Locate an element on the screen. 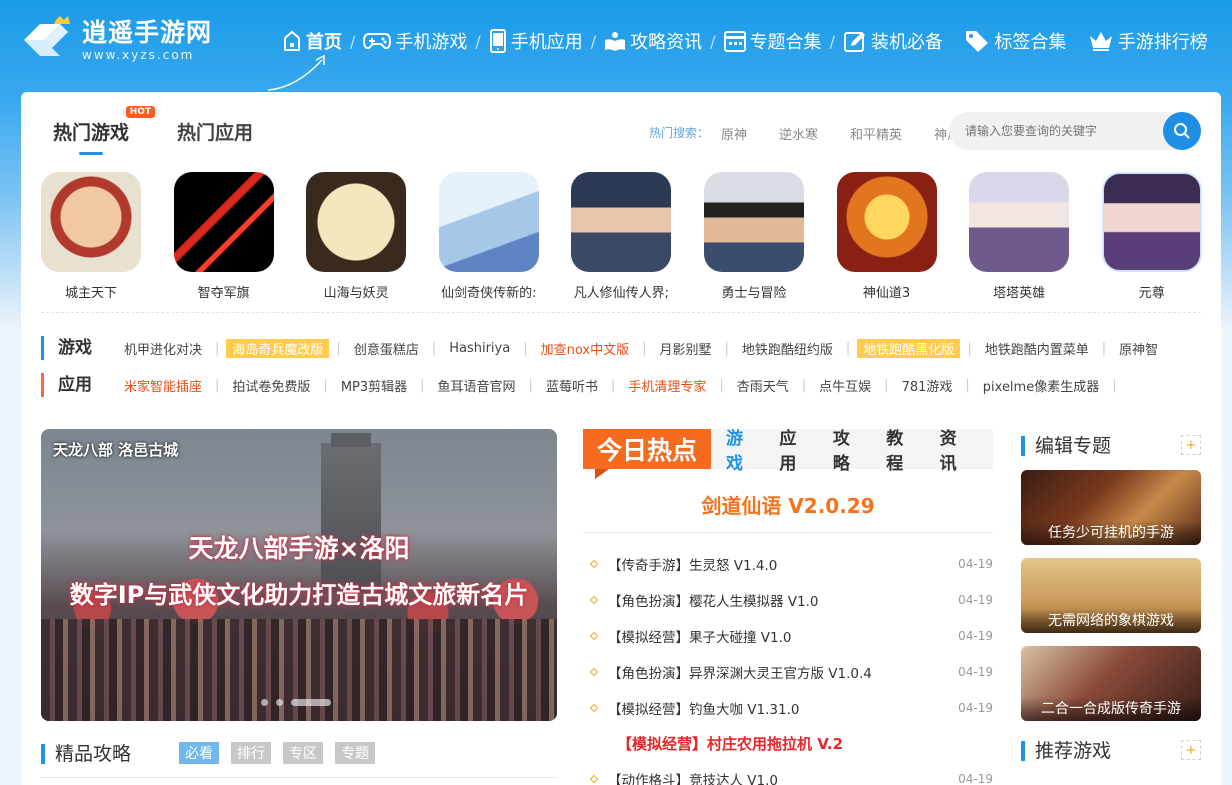 The image size is (1232, 785). game-item: 塔塔英雄 is located at coordinates (1035, 236).